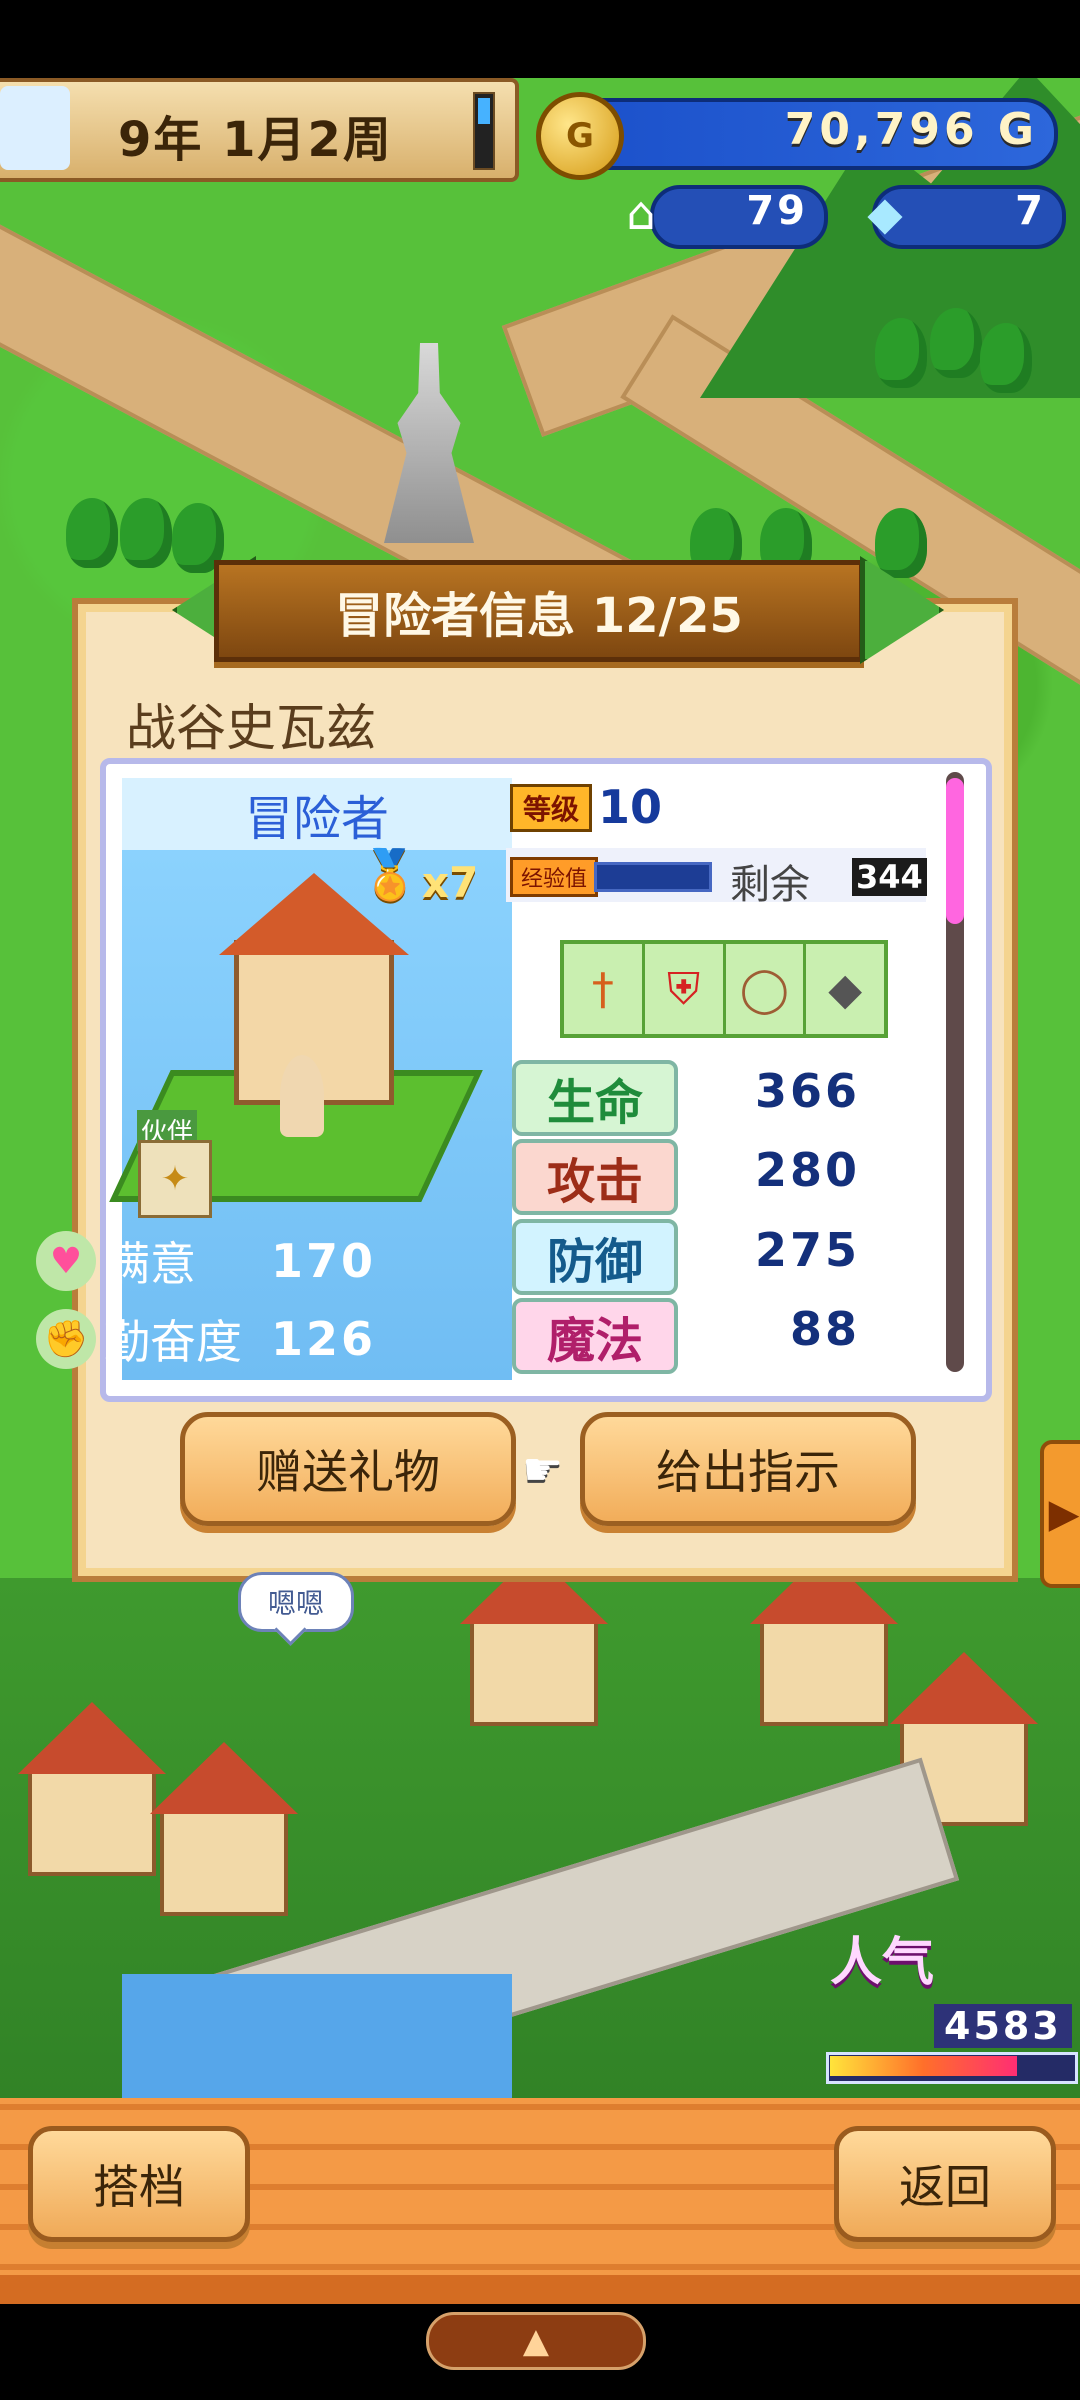 This screenshot has width=1080, height=2400. What do you see at coordinates (653, 877) in the screenshot?
I see `experience-bar` at bounding box center [653, 877].